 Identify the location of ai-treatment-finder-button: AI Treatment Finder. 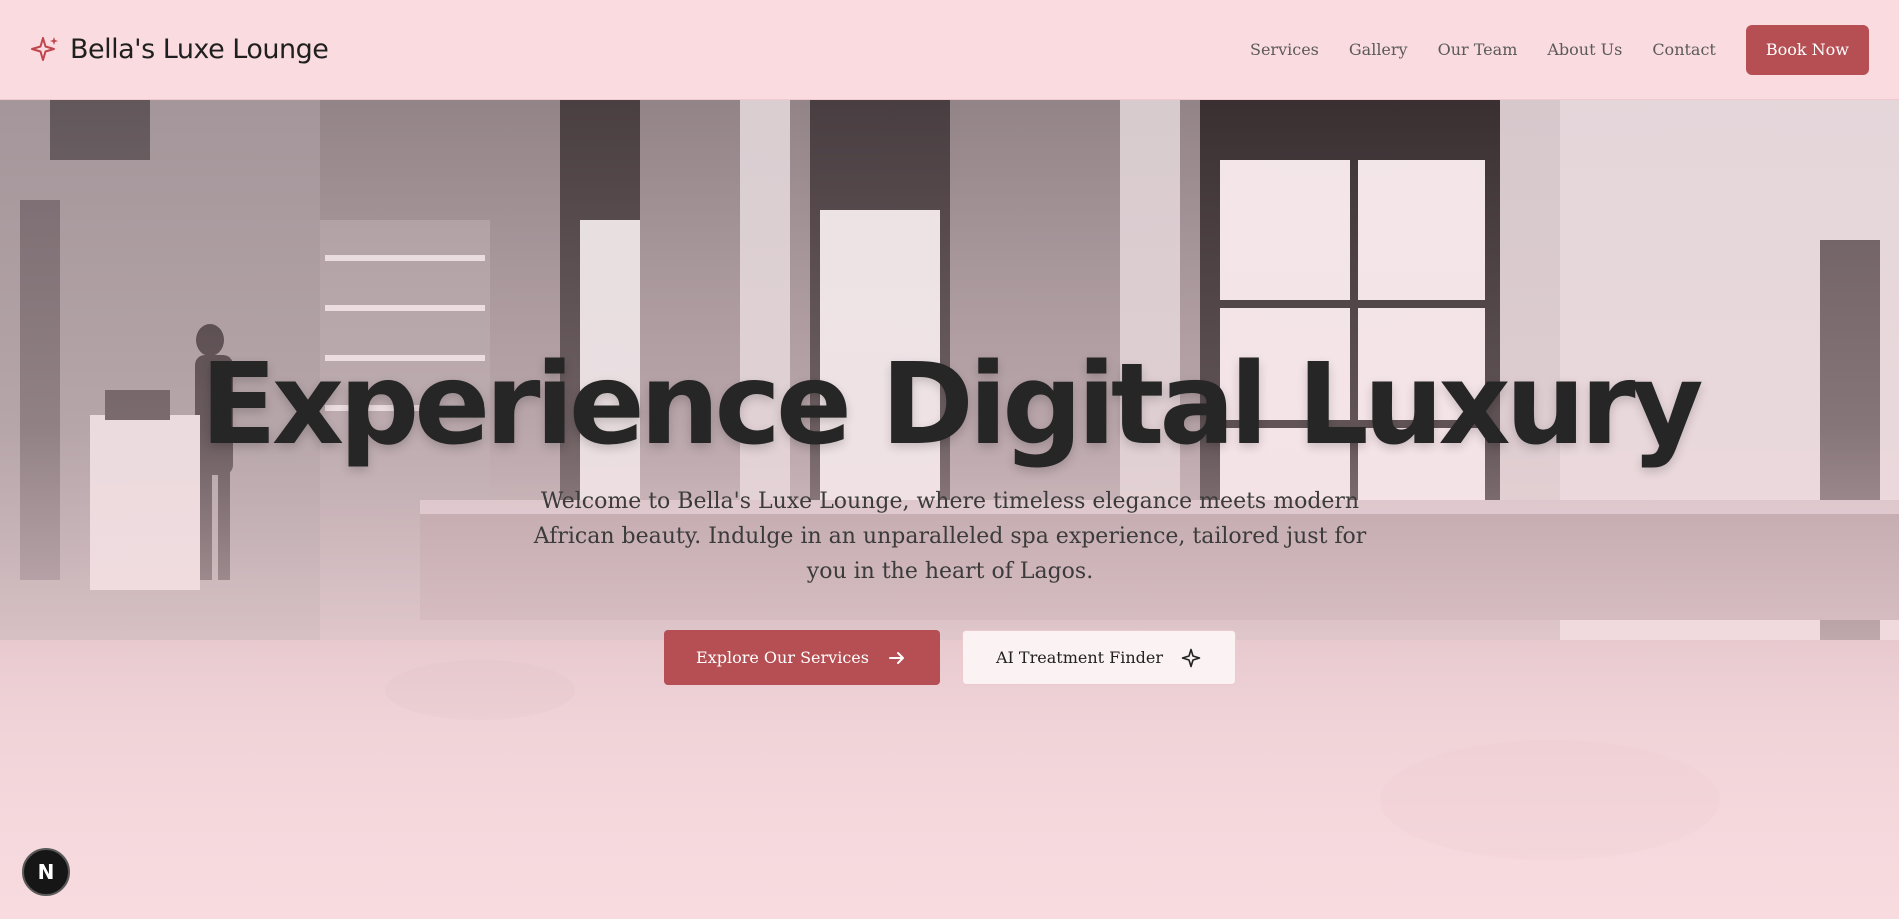
(1098, 657).